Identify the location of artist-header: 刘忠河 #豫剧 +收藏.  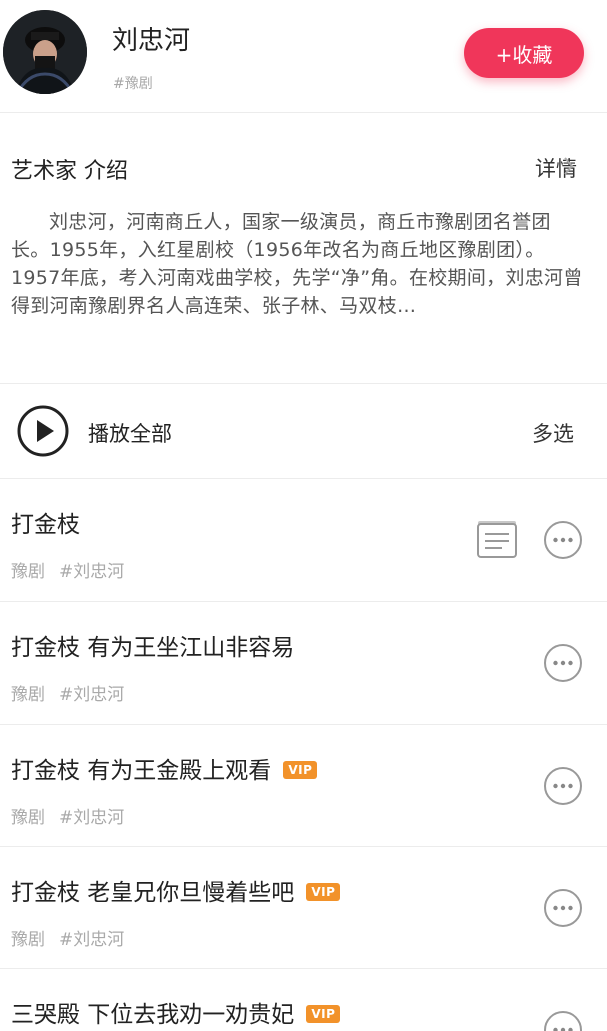
(303, 56).